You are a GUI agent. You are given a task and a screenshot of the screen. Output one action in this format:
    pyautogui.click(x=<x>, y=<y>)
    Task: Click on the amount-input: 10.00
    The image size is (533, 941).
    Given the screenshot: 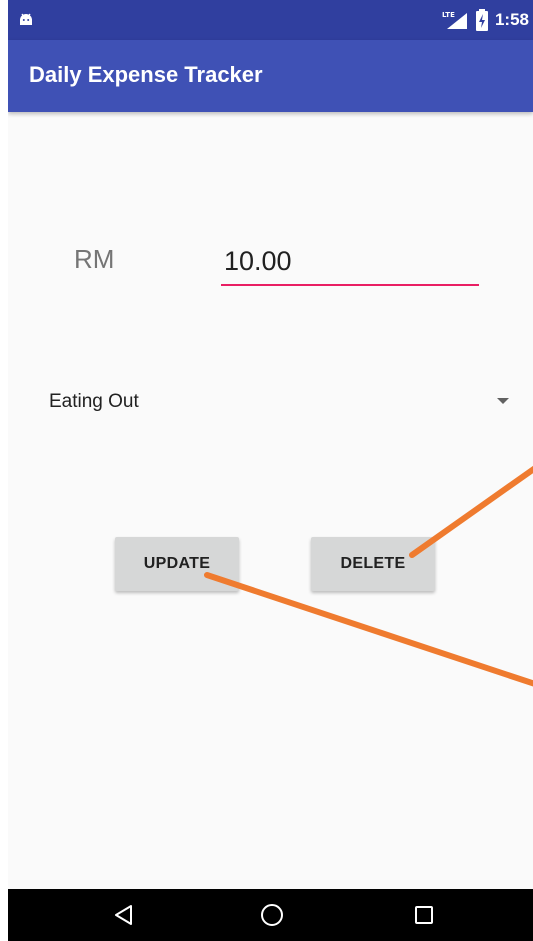 What is the action you would take?
    pyautogui.click(x=350, y=263)
    